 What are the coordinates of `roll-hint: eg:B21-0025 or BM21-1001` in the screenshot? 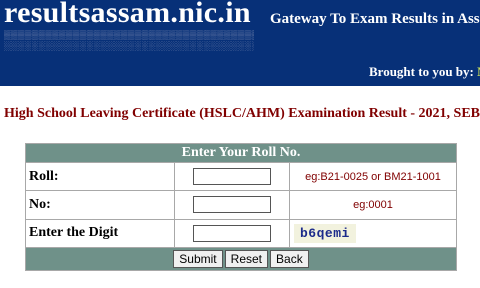 It's located at (373, 177).